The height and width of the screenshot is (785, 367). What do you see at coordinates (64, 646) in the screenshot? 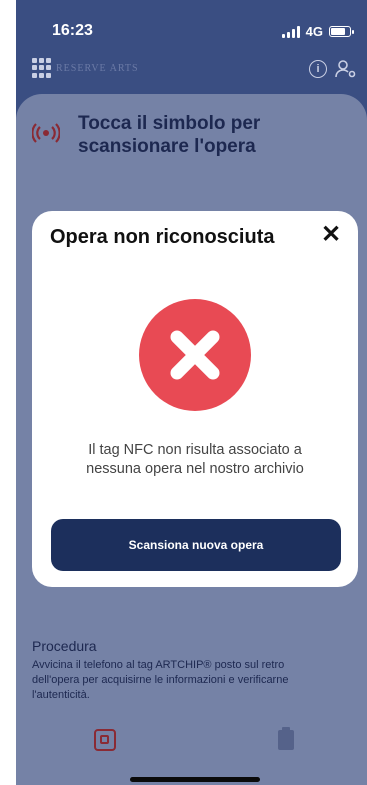
I see `procedure-title: Procedura` at bounding box center [64, 646].